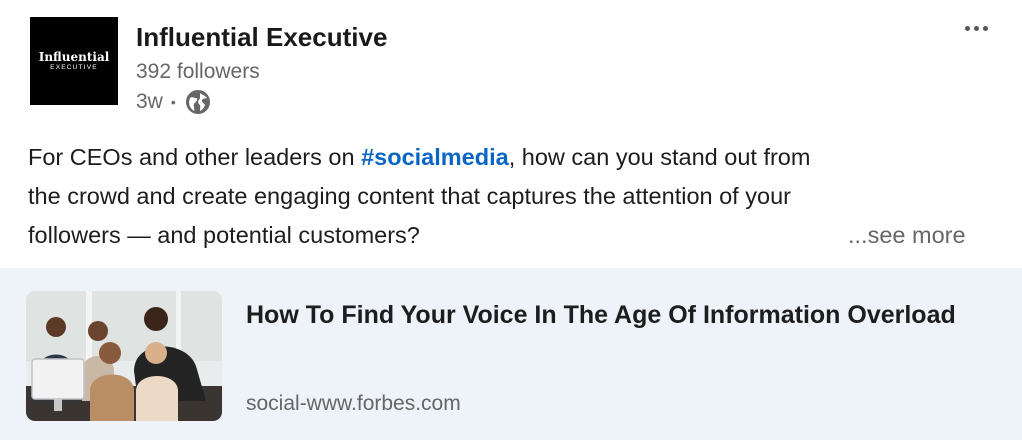 Image resolution: width=1022 pixels, height=440 pixels. I want to click on company-logo: Influential EXECUTIVE, so click(74, 61).